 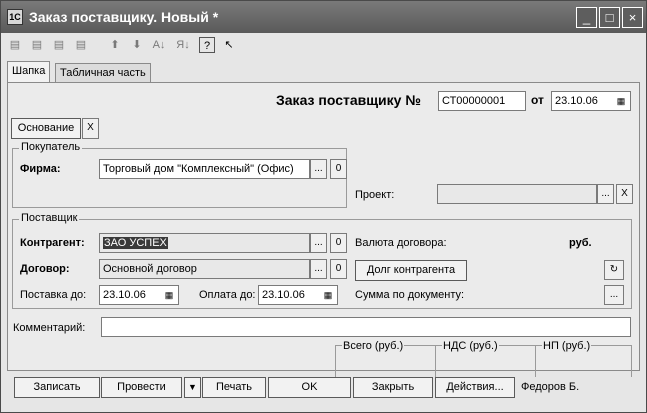 What do you see at coordinates (323, 17) in the screenshot?
I see `title-bar: 1С Заказ поставщику. Новый * _ □ ×` at bounding box center [323, 17].